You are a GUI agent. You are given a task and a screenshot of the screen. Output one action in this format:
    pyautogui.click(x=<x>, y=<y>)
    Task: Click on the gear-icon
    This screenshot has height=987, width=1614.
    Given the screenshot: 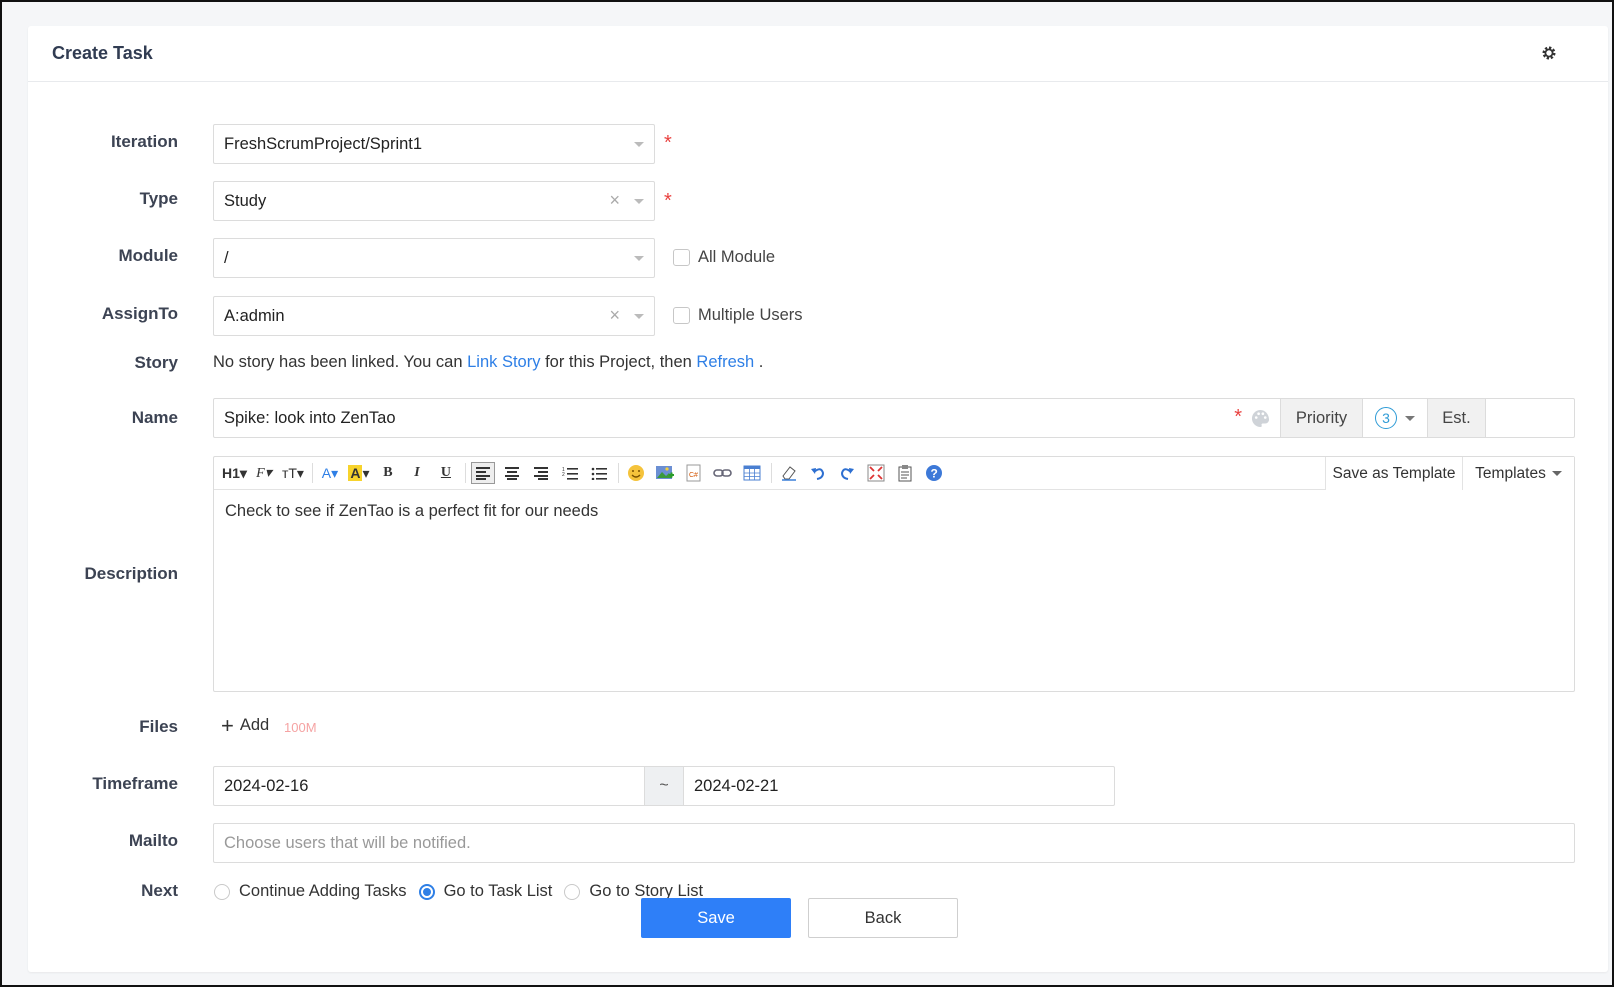 What is the action you would take?
    pyautogui.click(x=1549, y=53)
    